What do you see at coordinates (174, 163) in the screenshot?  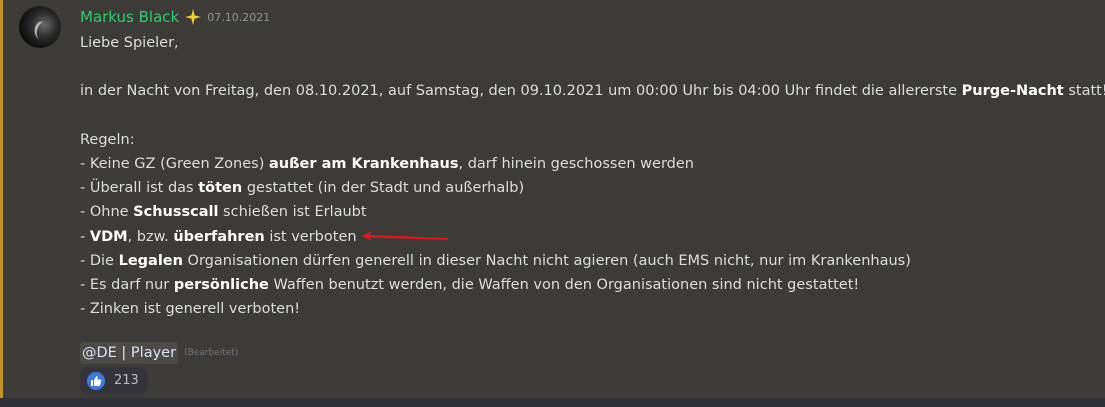 I see `message-text: - Keine GZ (Green Zones)` at bounding box center [174, 163].